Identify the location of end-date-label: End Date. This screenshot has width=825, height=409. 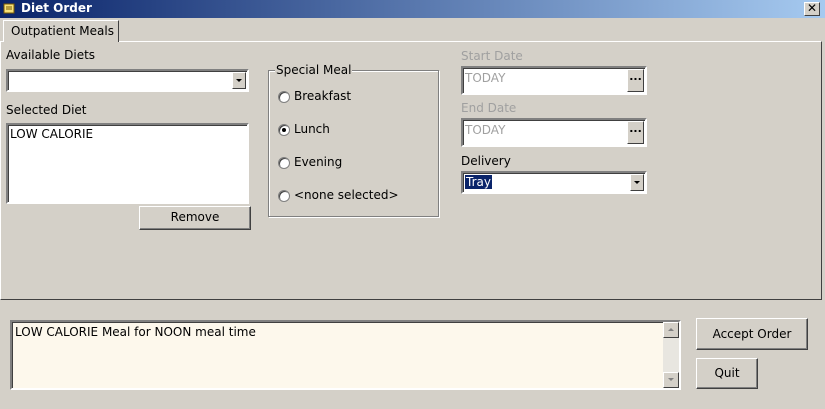
(489, 108).